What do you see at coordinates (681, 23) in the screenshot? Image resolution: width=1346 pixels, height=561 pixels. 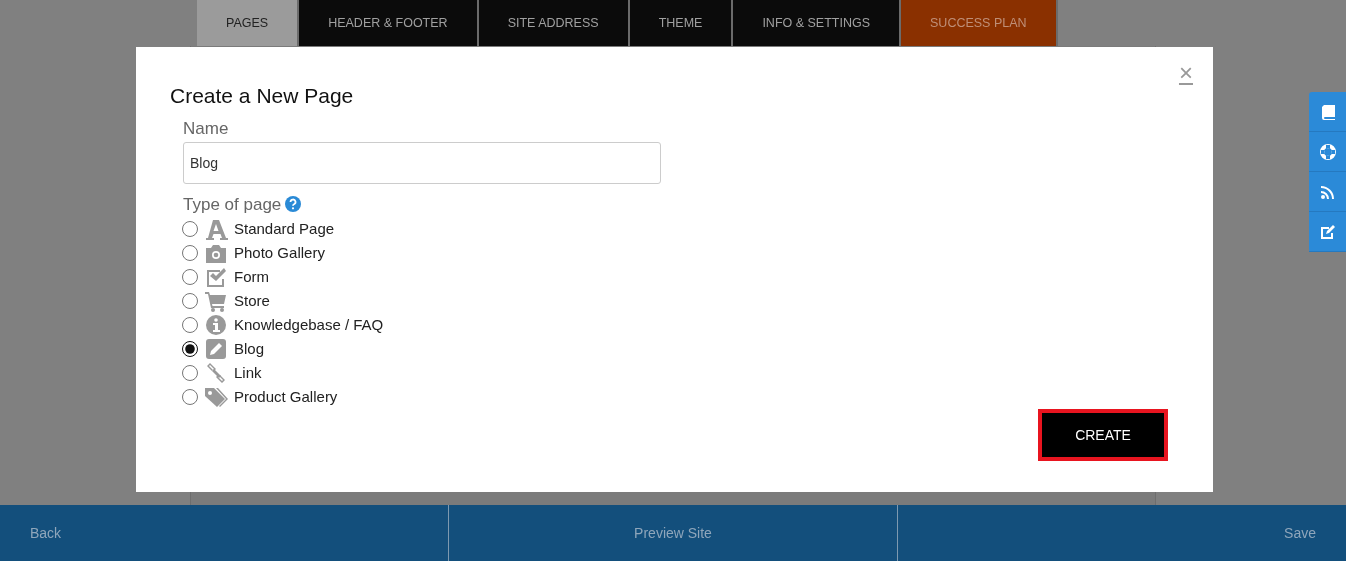 I see `tab: THEME` at bounding box center [681, 23].